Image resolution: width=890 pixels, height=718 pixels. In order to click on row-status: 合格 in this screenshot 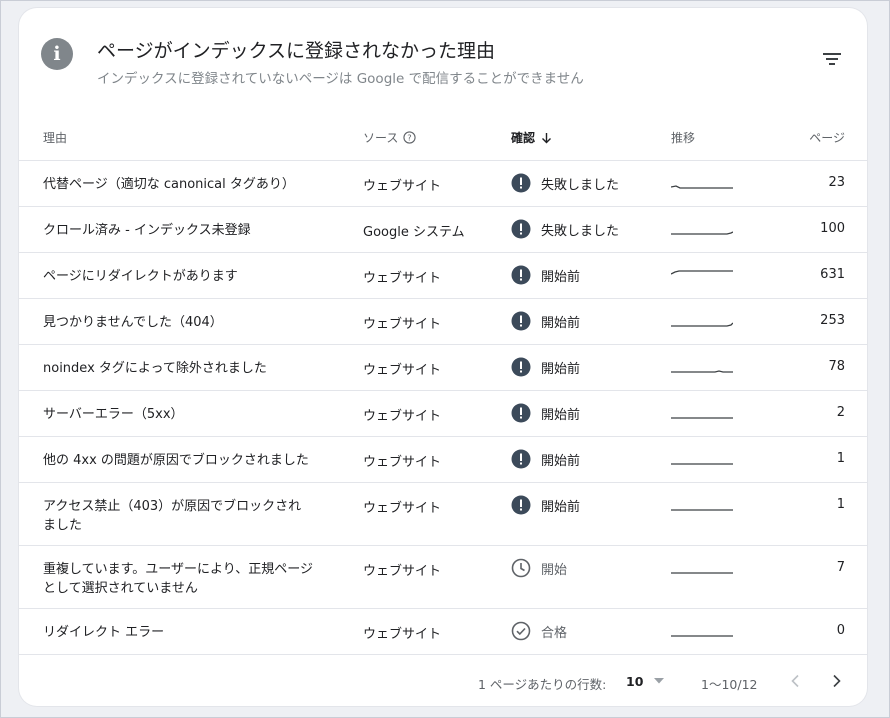, I will do `click(539, 631)`.